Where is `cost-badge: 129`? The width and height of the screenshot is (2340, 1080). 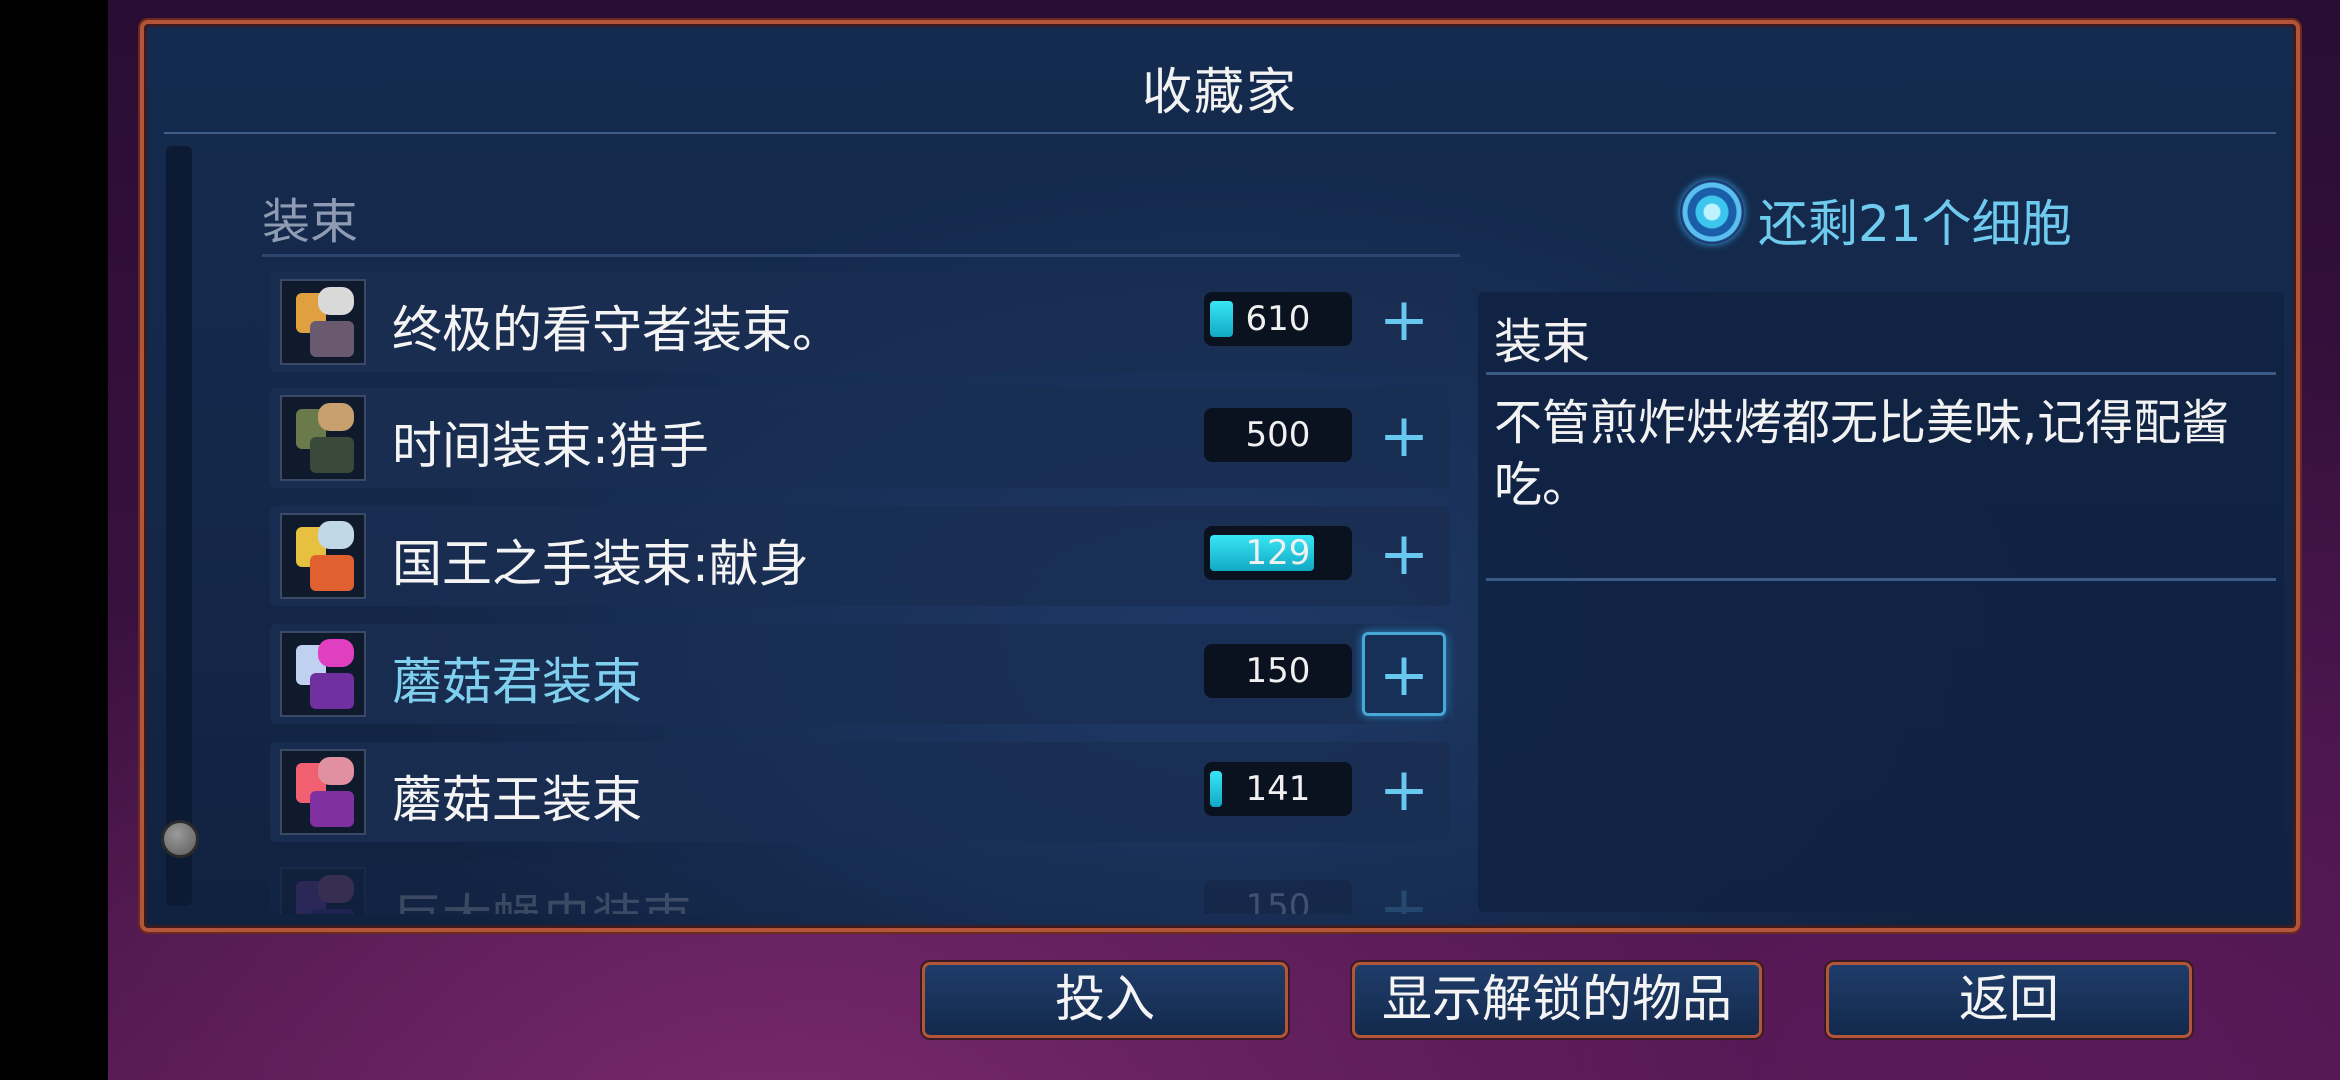
cost-badge: 129 is located at coordinates (1278, 553).